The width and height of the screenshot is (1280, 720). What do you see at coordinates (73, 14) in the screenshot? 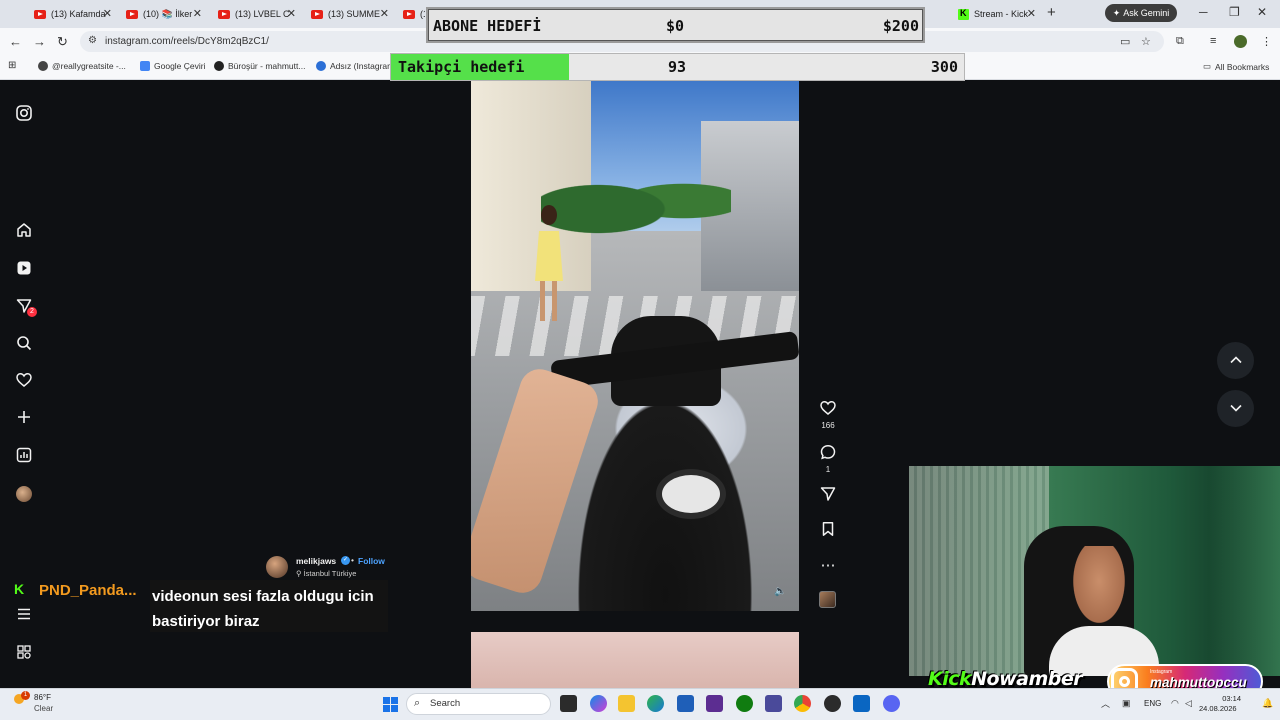
I see `browser-tab: (13) Kafamda ✕` at bounding box center [73, 14].